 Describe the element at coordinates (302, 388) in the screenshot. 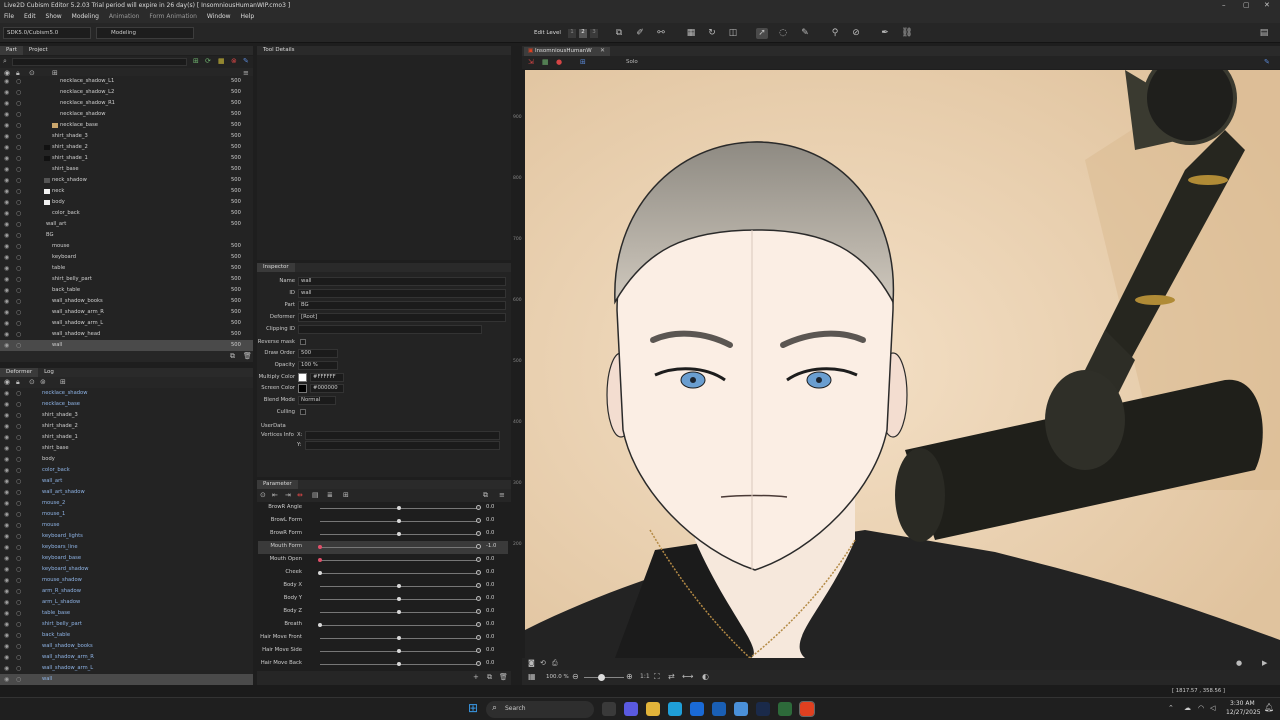

I see `screen-color-swatch` at that location.